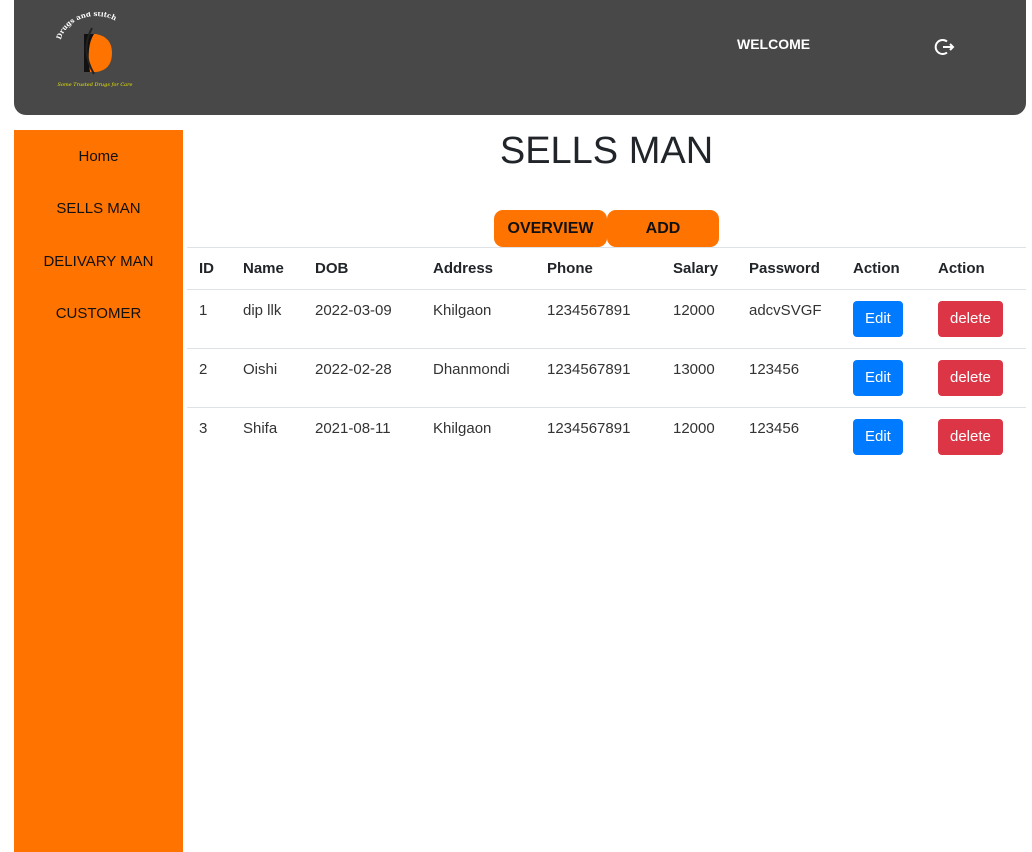 The width and height of the screenshot is (1032, 852). Describe the element at coordinates (260, 428) in the screenshot. I see `cell-name: Shifa` at that location.